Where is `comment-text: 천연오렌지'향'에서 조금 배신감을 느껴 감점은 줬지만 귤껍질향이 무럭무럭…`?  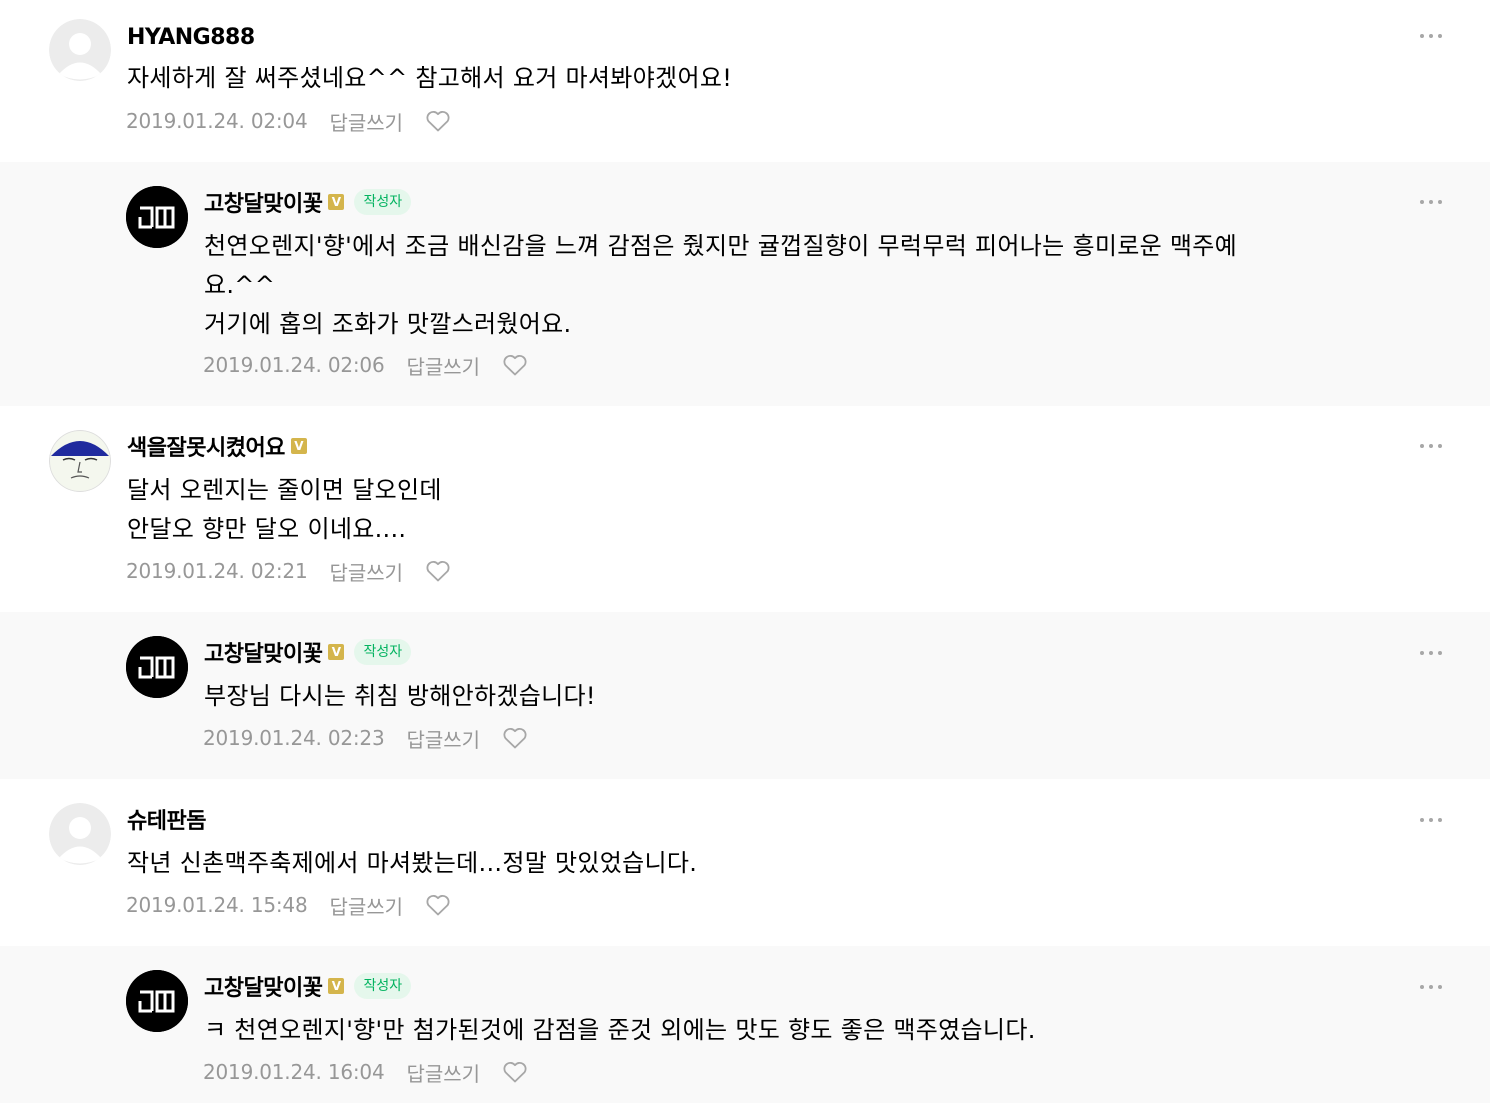
comment-text: 천연오렌지'향'에서 조금 배신감을 느껴 감점은 줬지만 귤껍질향이 무럭무럭… is located at coordinates (721, 285).